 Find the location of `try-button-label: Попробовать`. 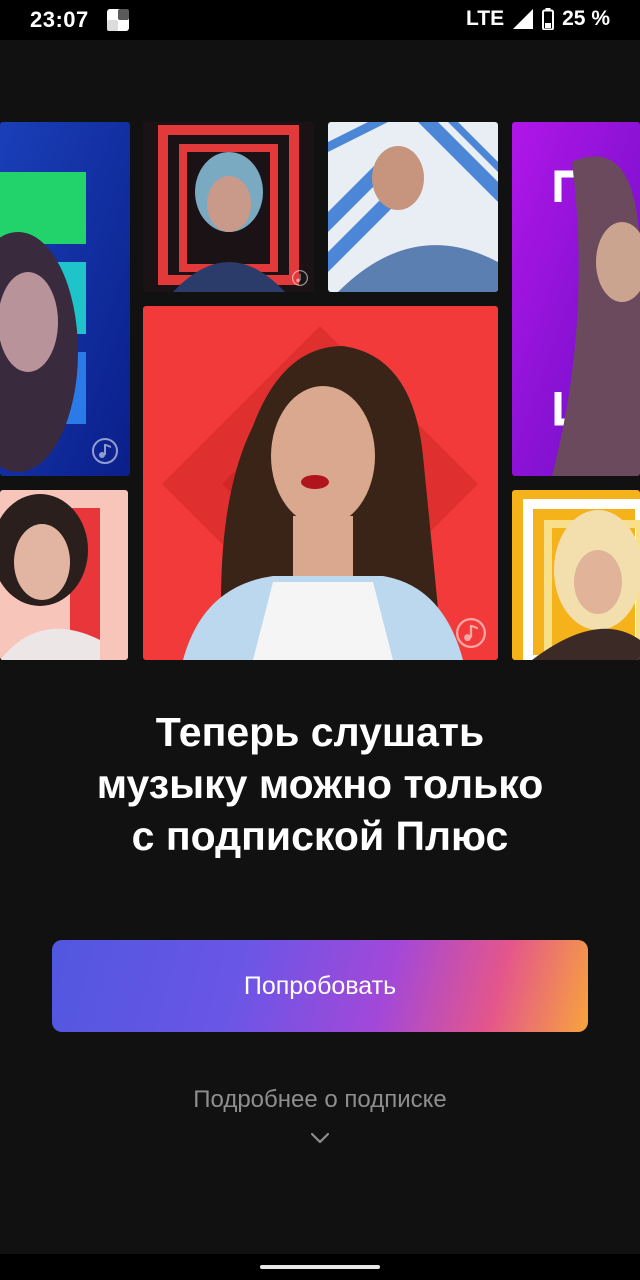

try-button-label: Попробовать is located at coordinates (320, 985).